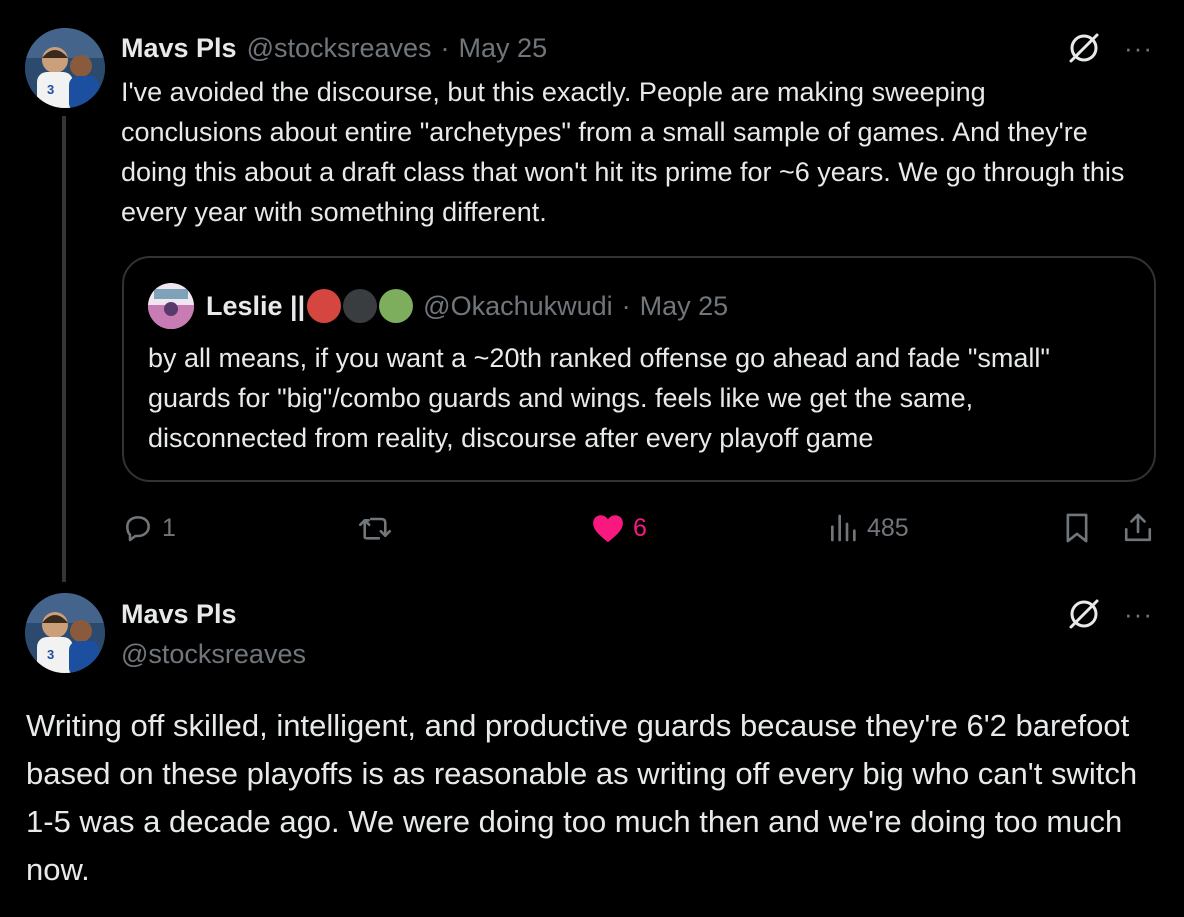  I want to click on retweet-icon, so click(375, 528).